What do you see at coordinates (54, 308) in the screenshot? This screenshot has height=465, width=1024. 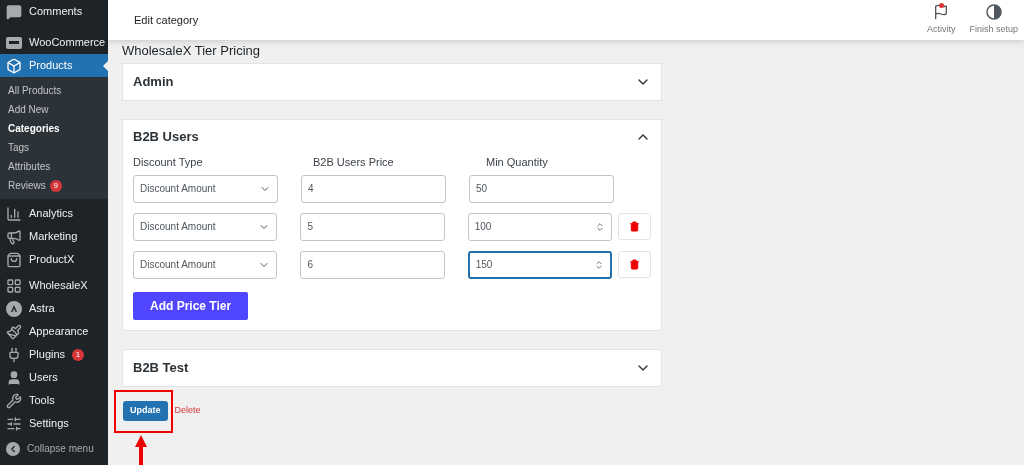 I see `menu-item: Astra` at bounding box center [54, 308].